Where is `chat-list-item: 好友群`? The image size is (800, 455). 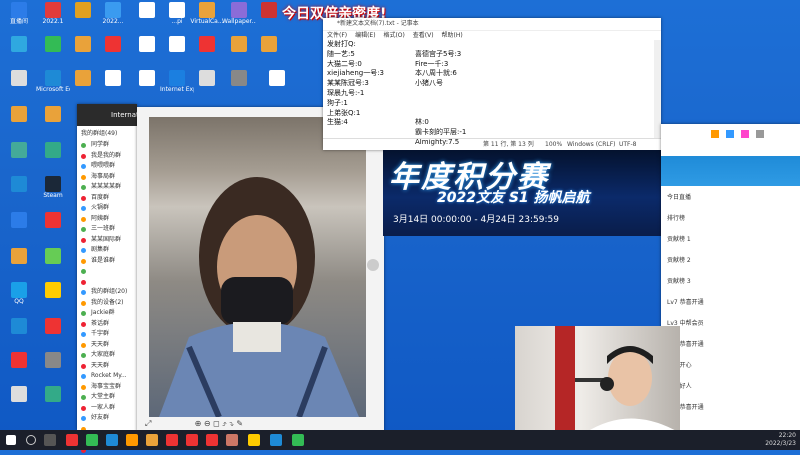 chat-list-item: 好友群 is located at coordinates (107, 418).